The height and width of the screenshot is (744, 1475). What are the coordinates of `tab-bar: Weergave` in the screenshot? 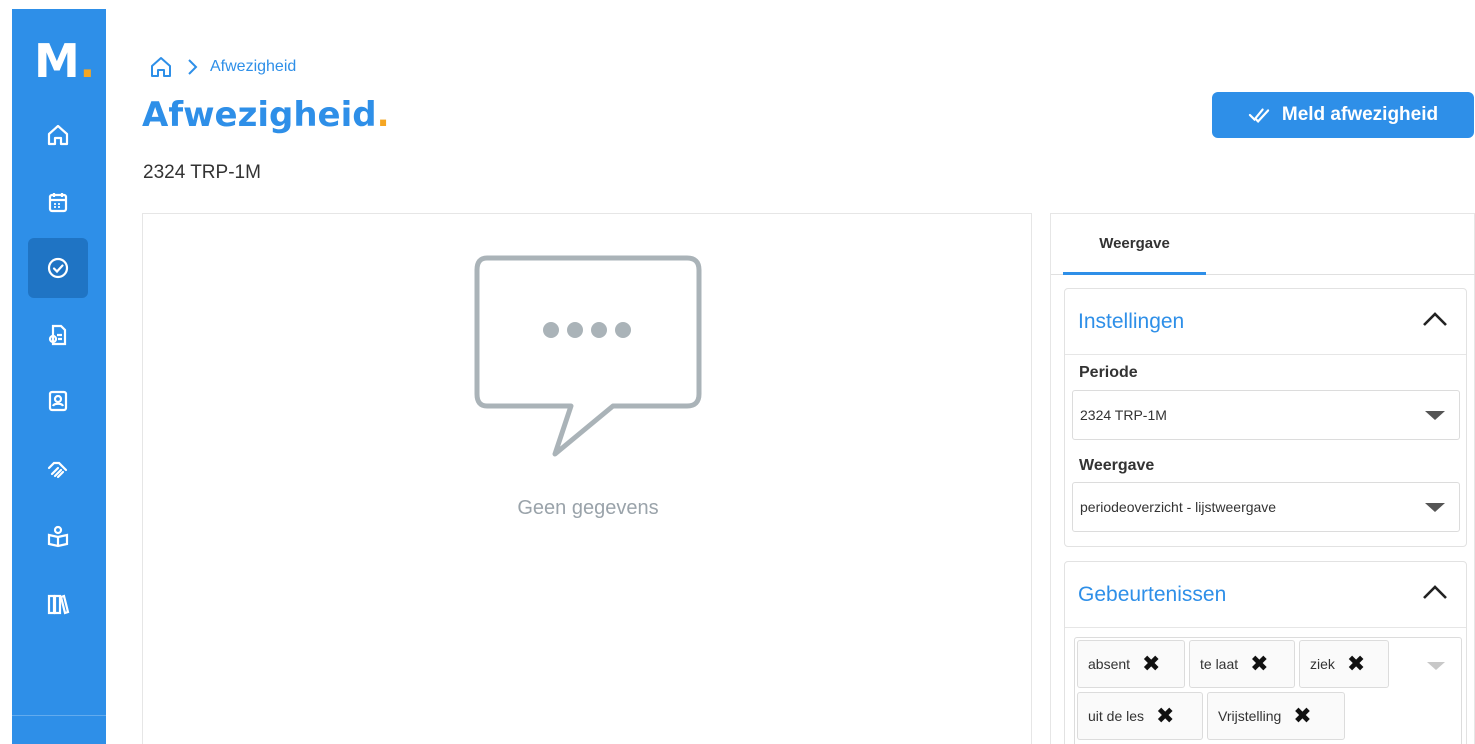 It's located at (1263, 244).